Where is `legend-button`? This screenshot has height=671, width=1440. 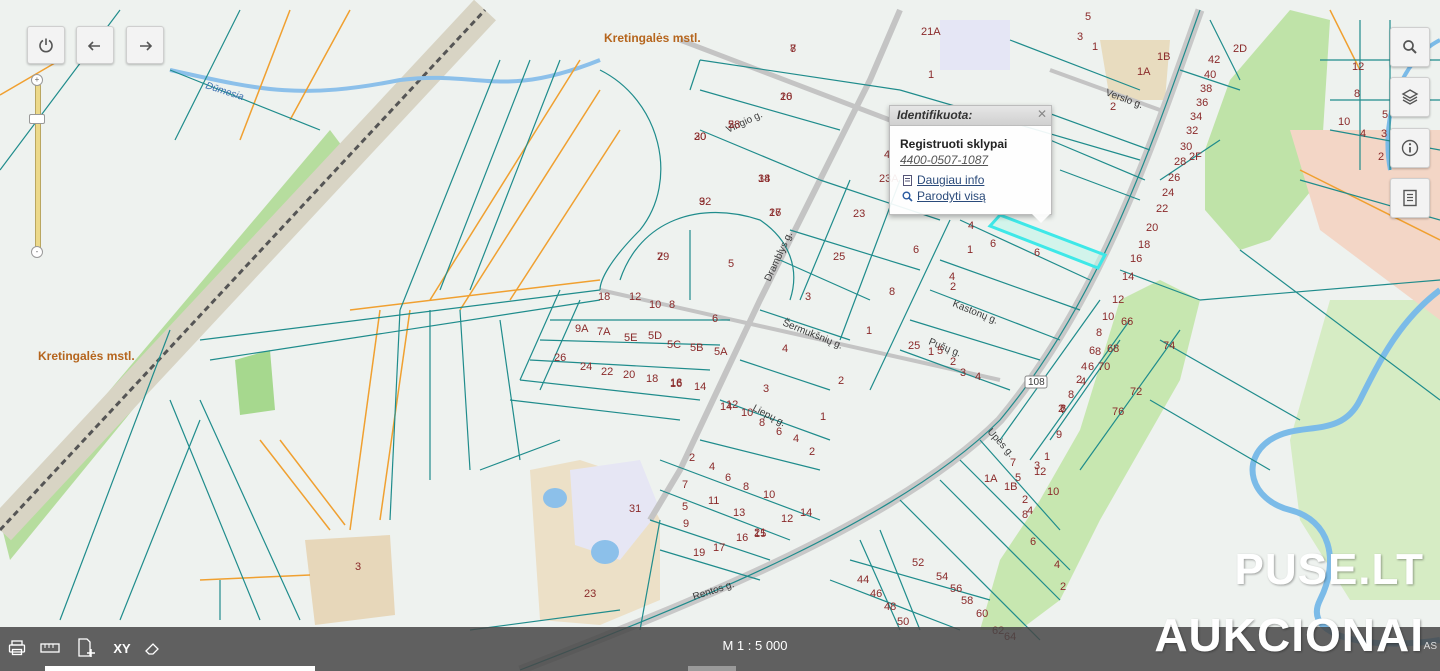 legend-button is located at coordinates (1410, 198).